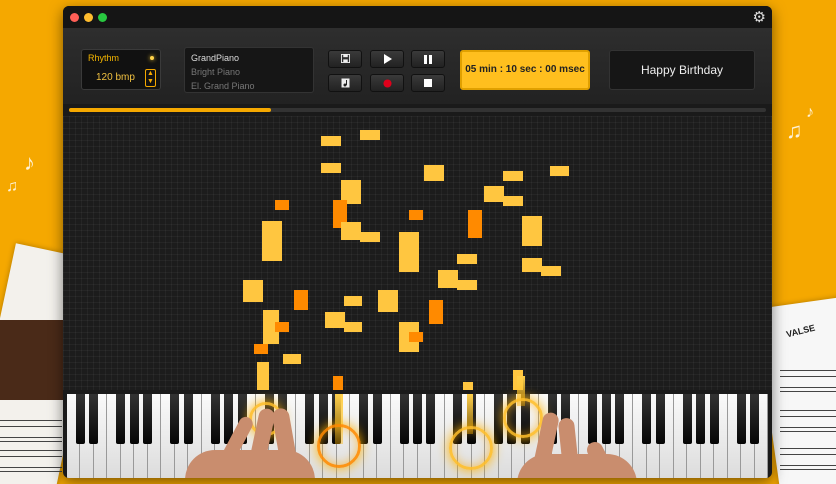  I want to click on music-file-icon, so click(345, 83).